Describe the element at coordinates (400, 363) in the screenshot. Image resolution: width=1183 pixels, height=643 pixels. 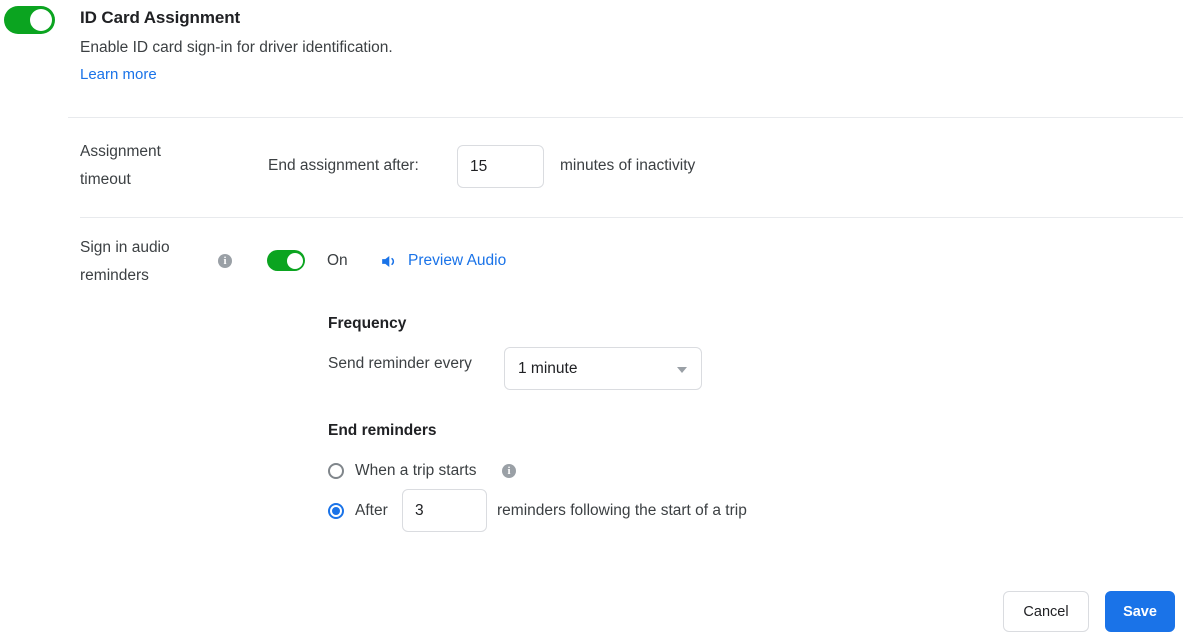
I see `send-reminder-every-label: Send reminder every` at that location.